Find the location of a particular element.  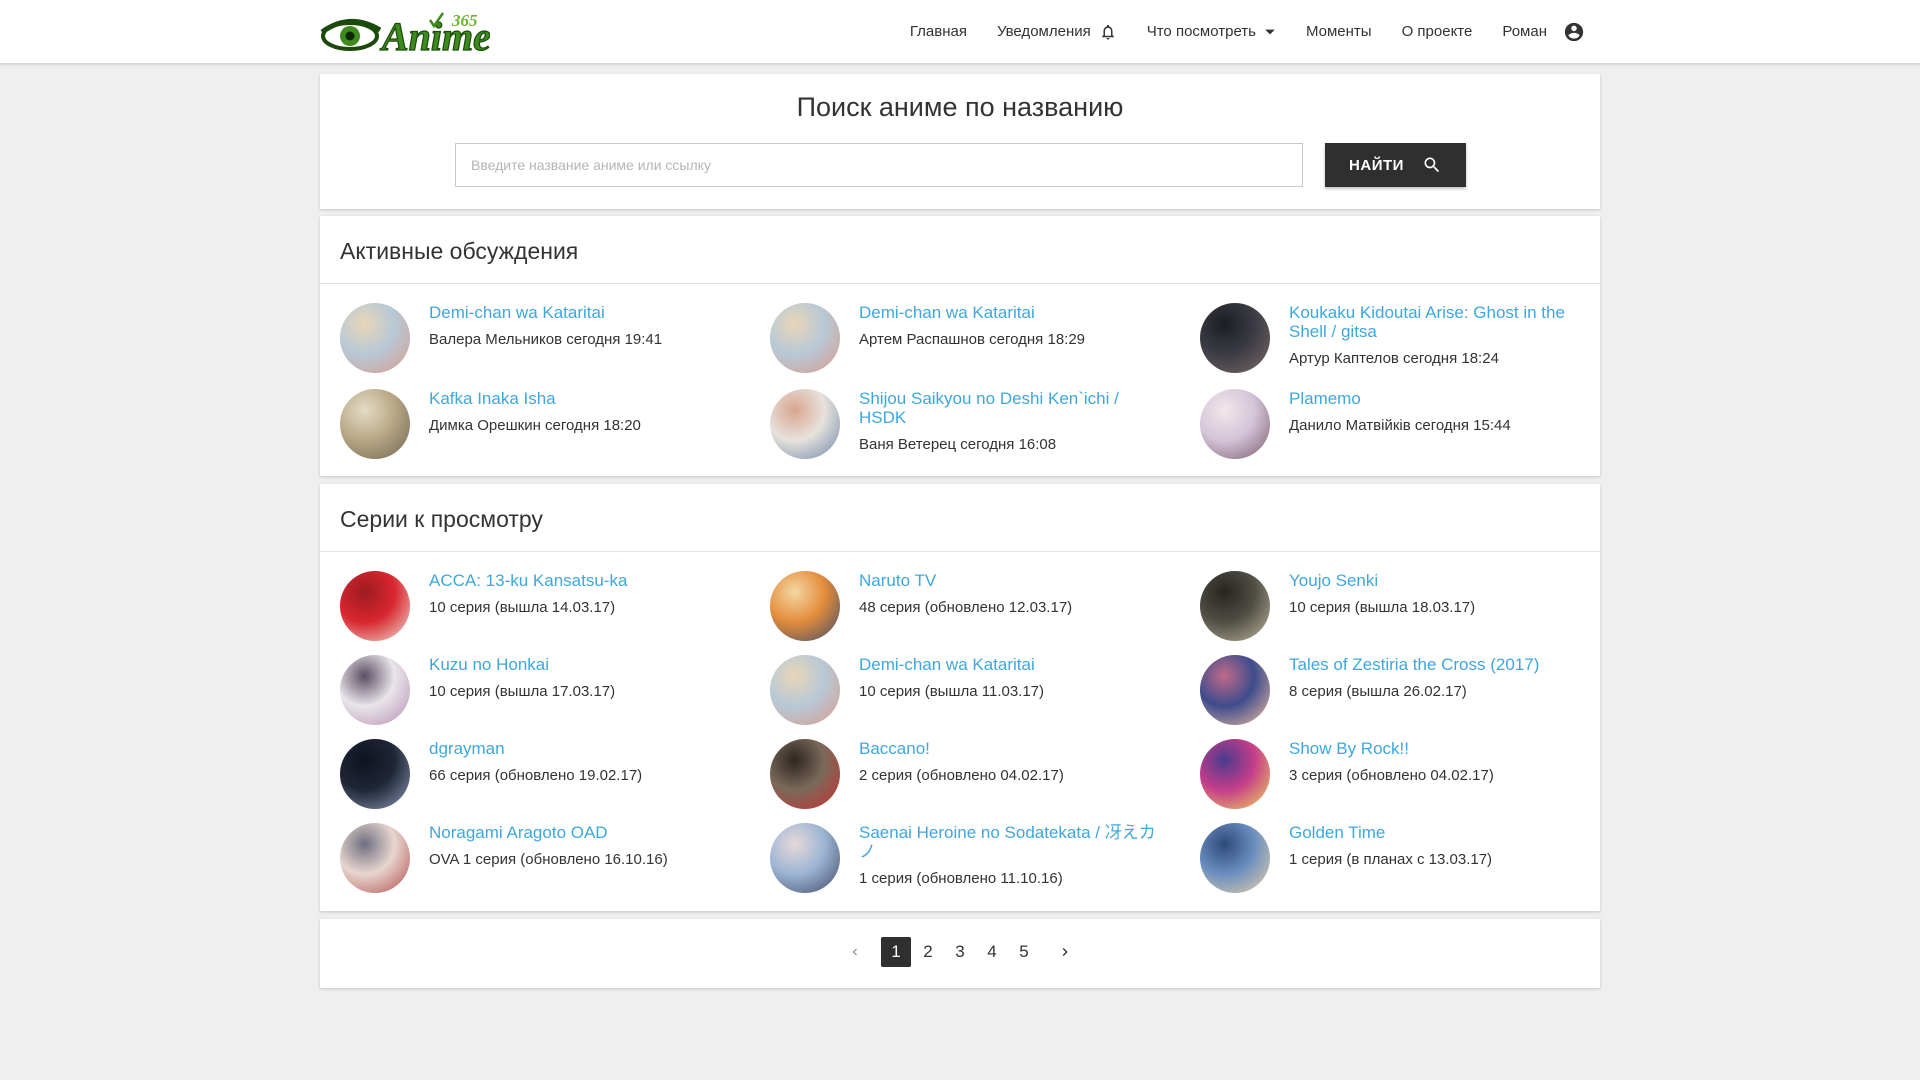

nav-home-label: Главная is located at coordinates (938, 31).